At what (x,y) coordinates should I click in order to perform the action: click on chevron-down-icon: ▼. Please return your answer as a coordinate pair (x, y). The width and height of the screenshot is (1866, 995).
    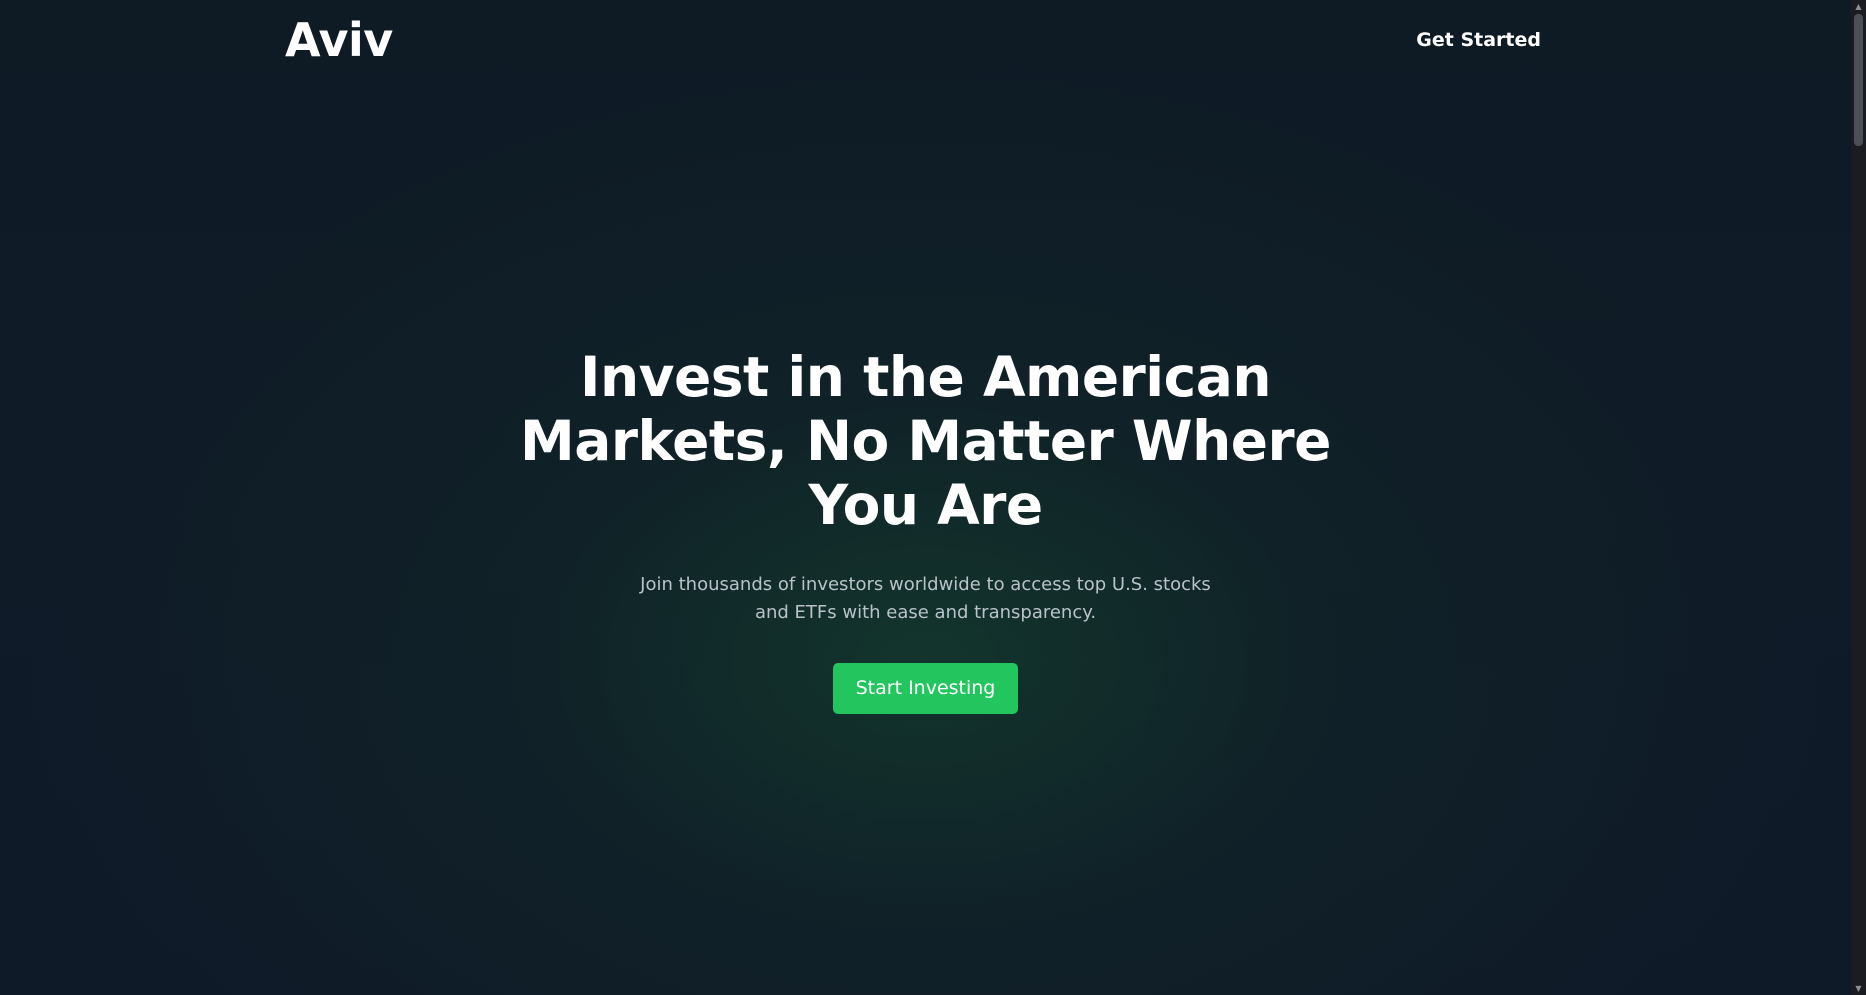
    Looking at the image, I should click on (1858, 988).